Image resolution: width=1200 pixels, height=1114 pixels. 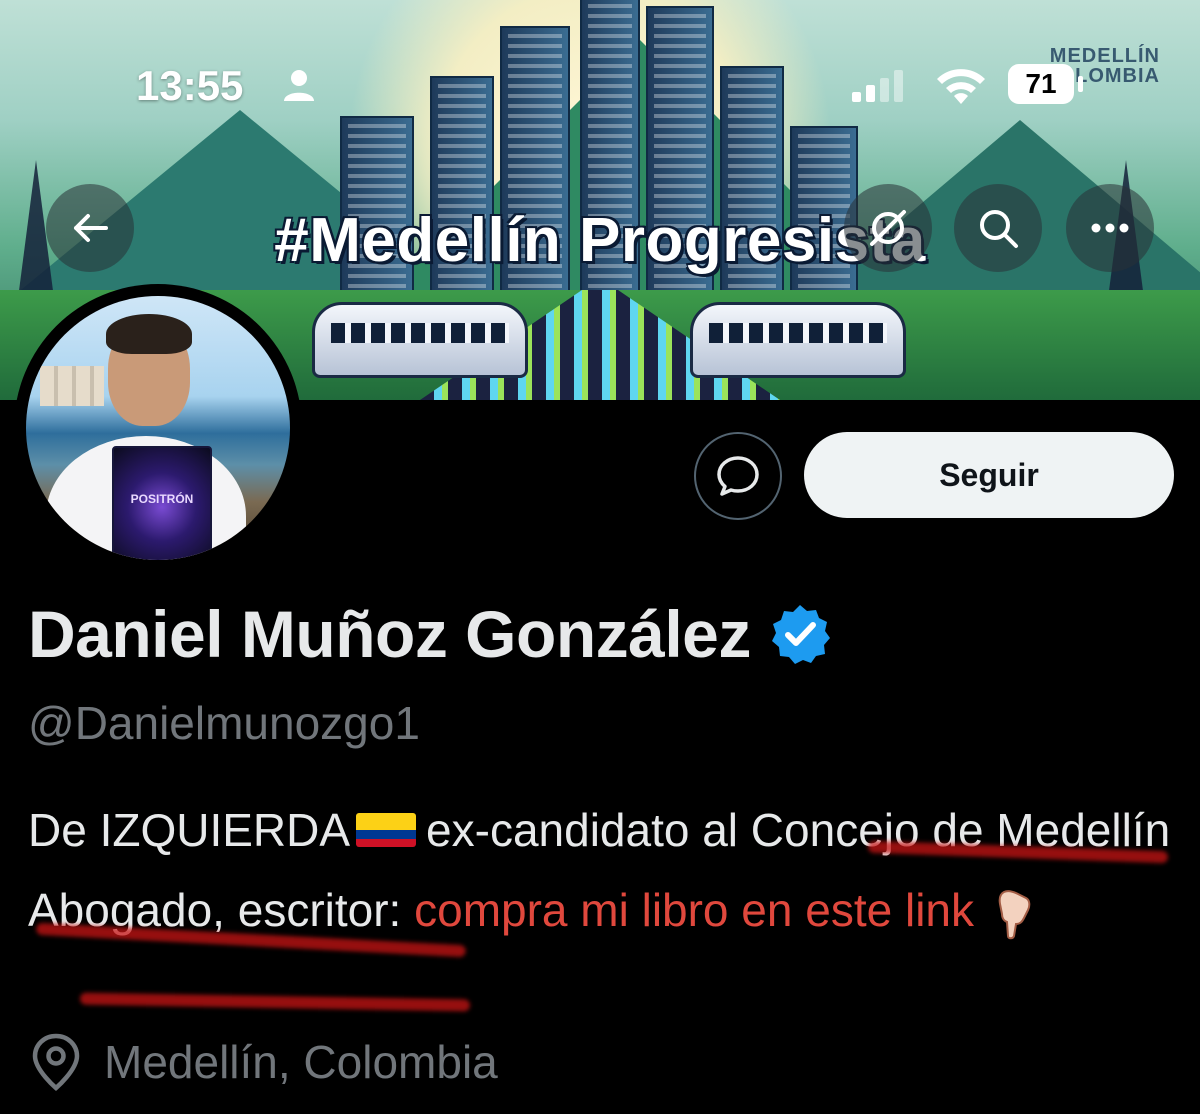 I want to click on battery-tip, so click(x=1080, y=84).